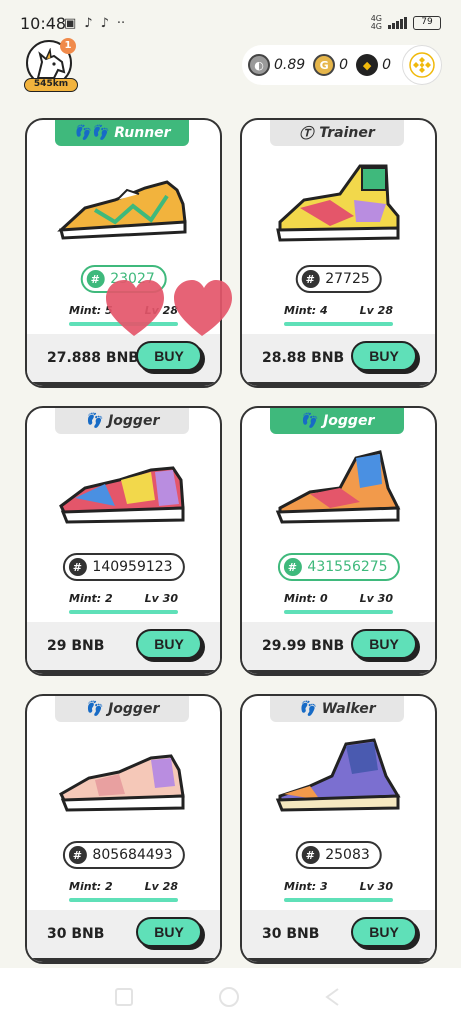 The width and height of the screenshot is (461, 1024). I want to click on back-button, so click(333, 997).